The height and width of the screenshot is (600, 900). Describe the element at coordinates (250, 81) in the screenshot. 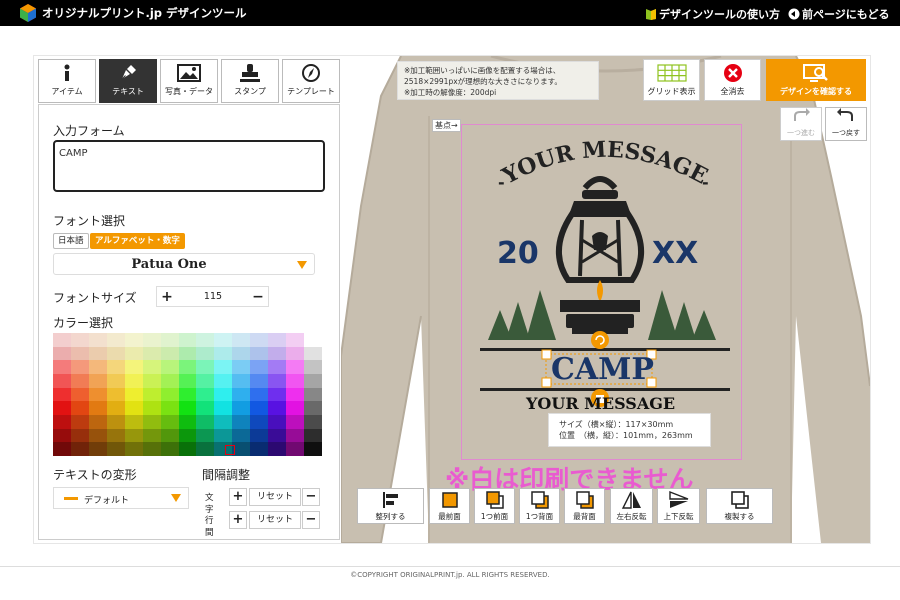

I see `tab-stamp: スタンプ` at that location.